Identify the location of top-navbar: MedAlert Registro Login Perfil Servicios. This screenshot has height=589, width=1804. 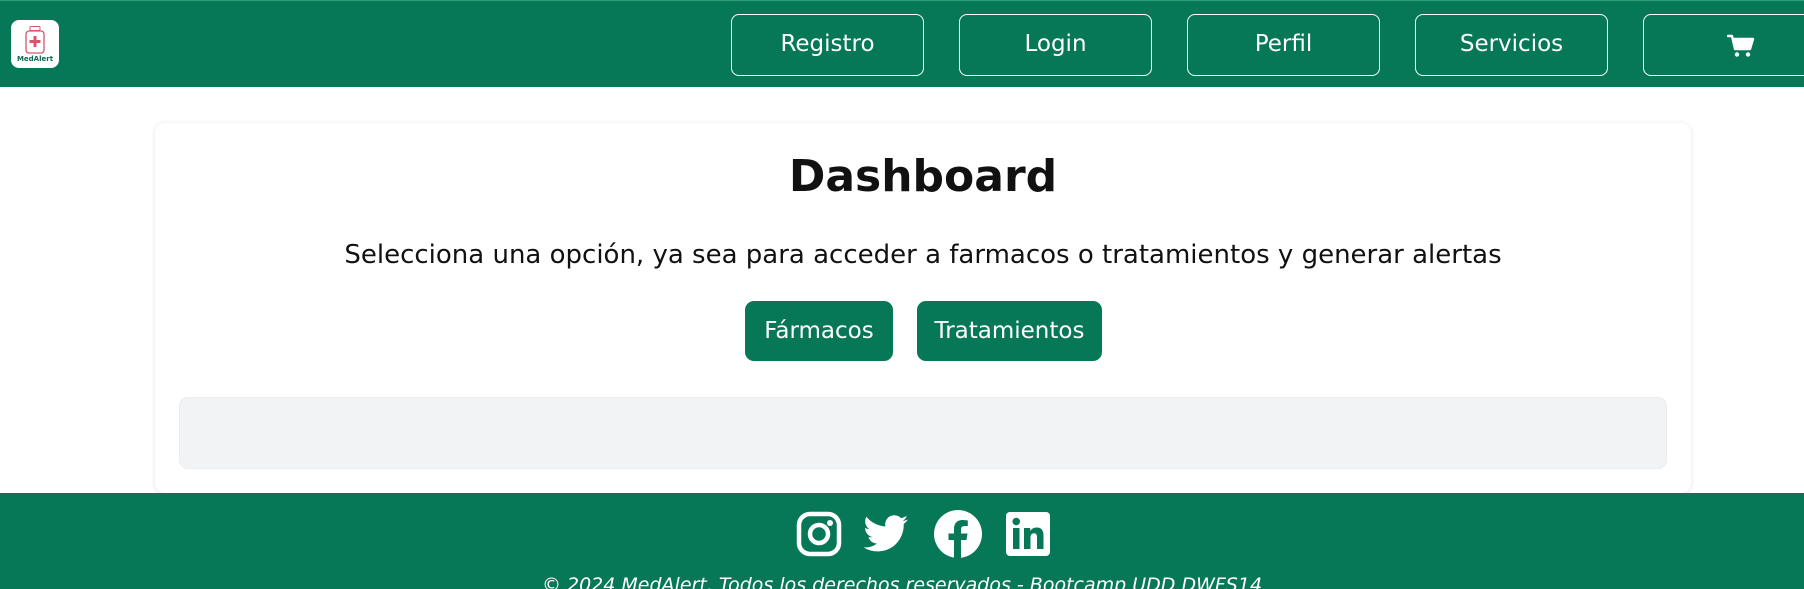
(902, 43).